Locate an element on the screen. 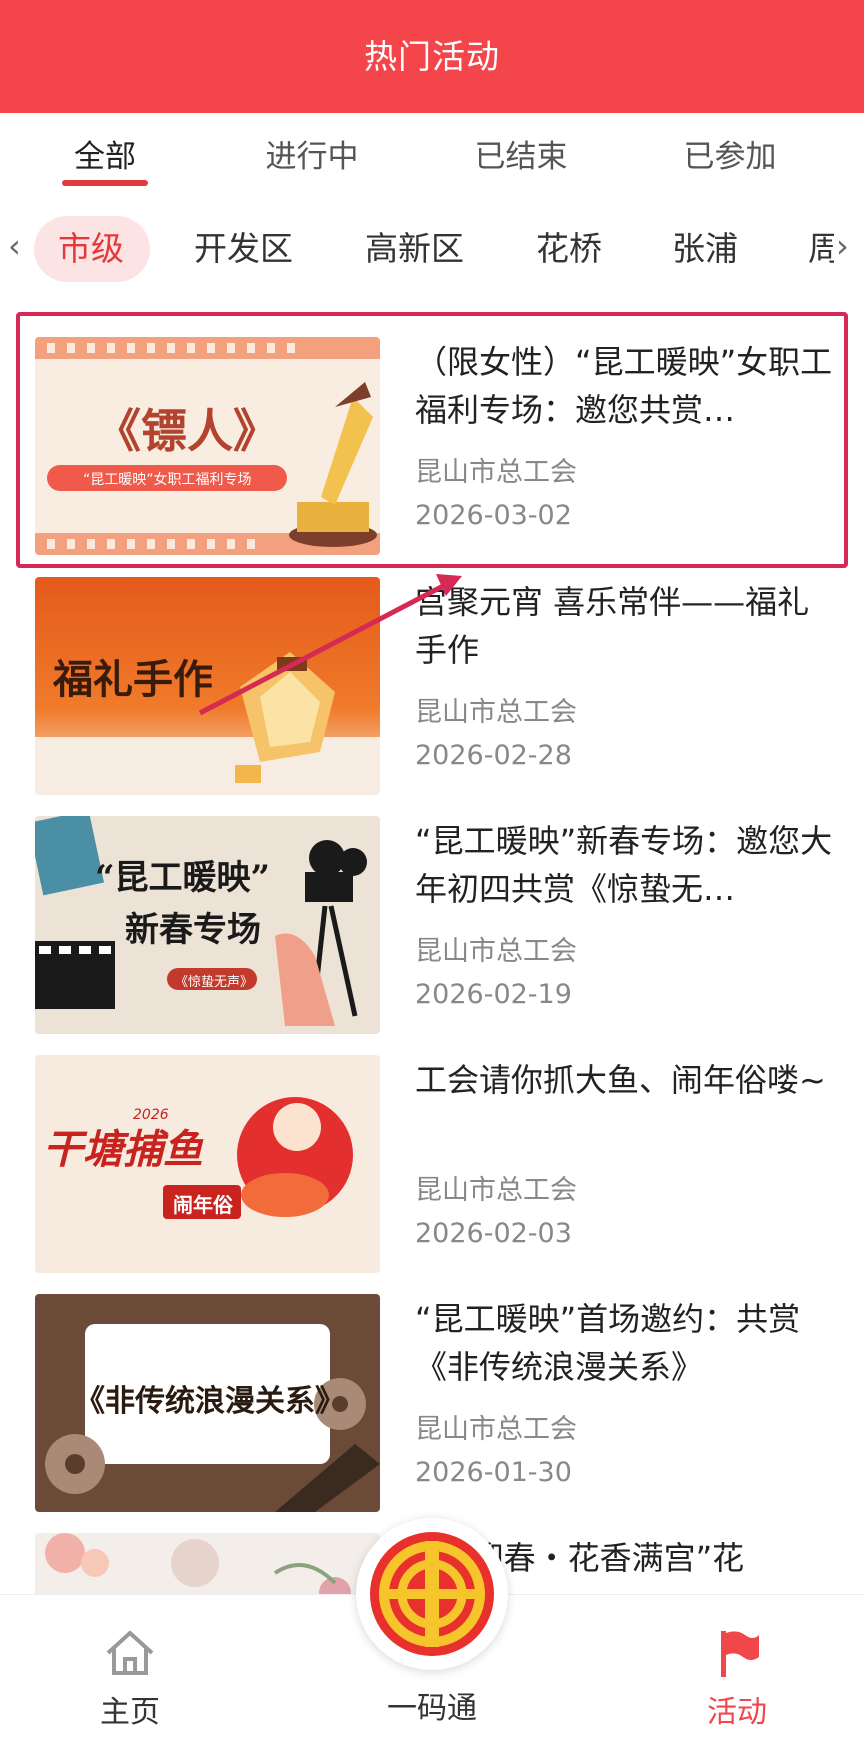 This screenshot has width=864, height=1764. chevron-left-icon: ‹ is located at coordinates (18, 246).